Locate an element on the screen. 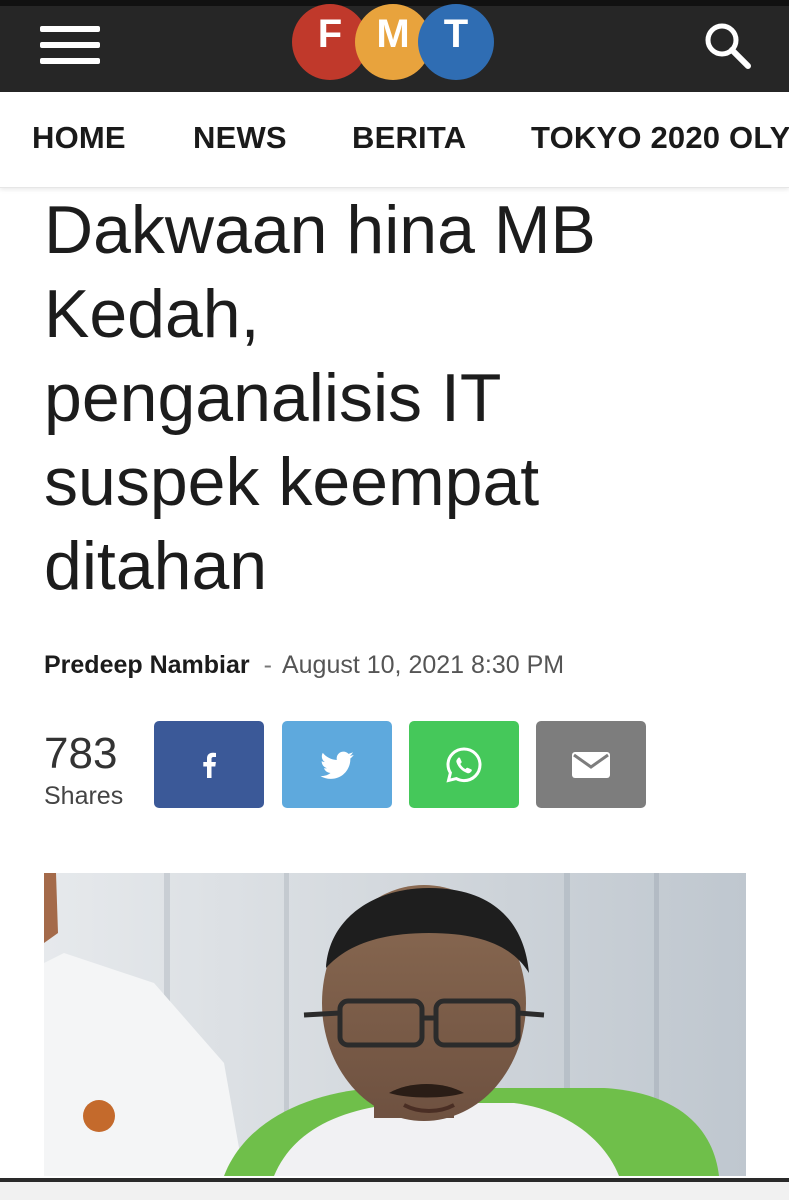 The width and height of the screenshot is (789, 1200). share-count: 783 Shares is located at coordinates (94, 771).